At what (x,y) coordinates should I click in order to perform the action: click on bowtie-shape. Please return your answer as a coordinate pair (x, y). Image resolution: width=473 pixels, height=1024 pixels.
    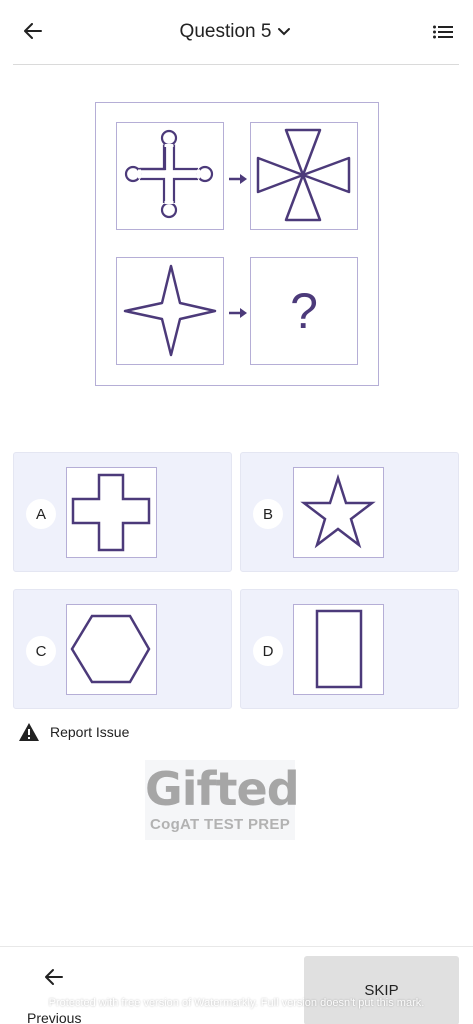
    Looking at the image, I should click on (303, 175).